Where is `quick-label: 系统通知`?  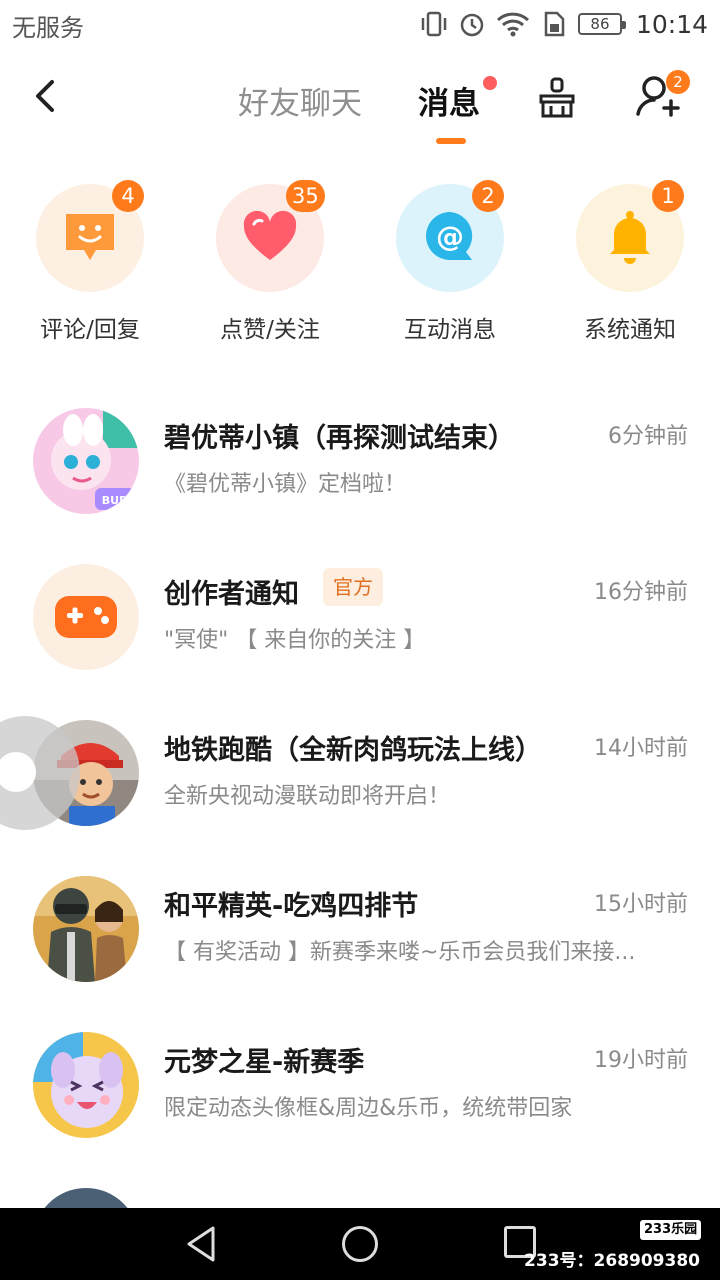 quick-label: 系统通知 is located at coordinates (630, 330).